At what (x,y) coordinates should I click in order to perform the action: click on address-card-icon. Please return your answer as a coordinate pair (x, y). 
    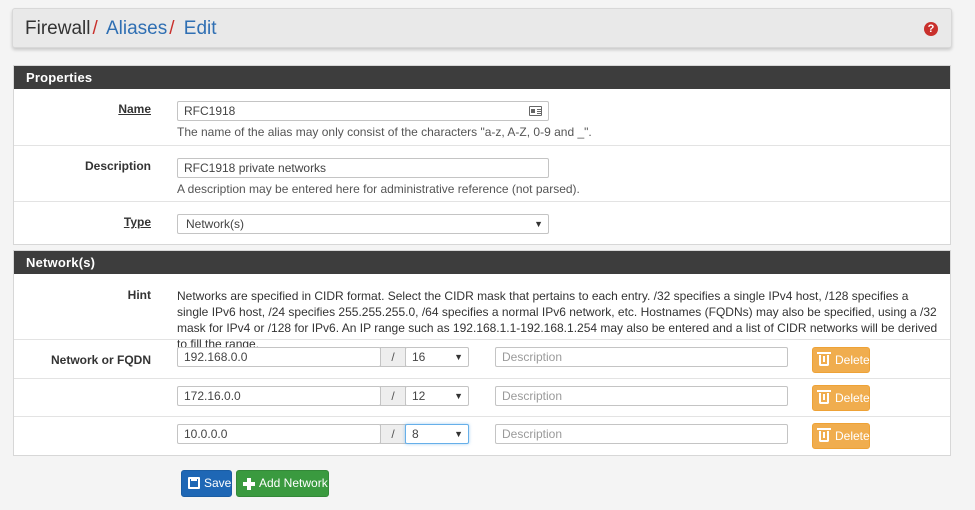
    Looking at the image, I should click on (535, 111).